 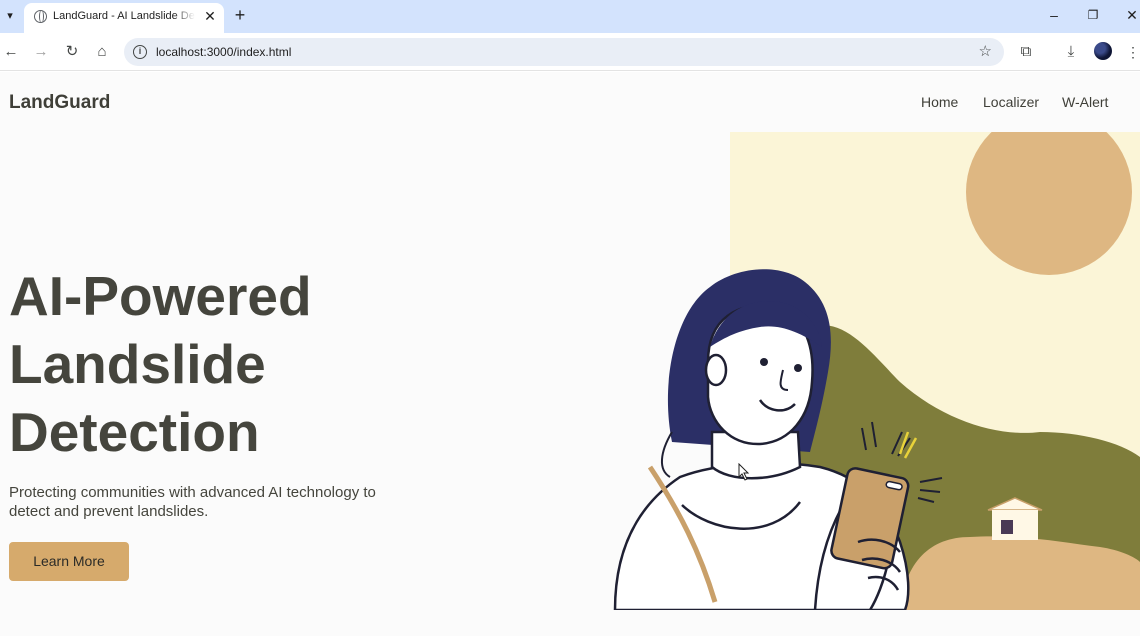 I want to click on nav-home: Home, so click(x=939, y=102).